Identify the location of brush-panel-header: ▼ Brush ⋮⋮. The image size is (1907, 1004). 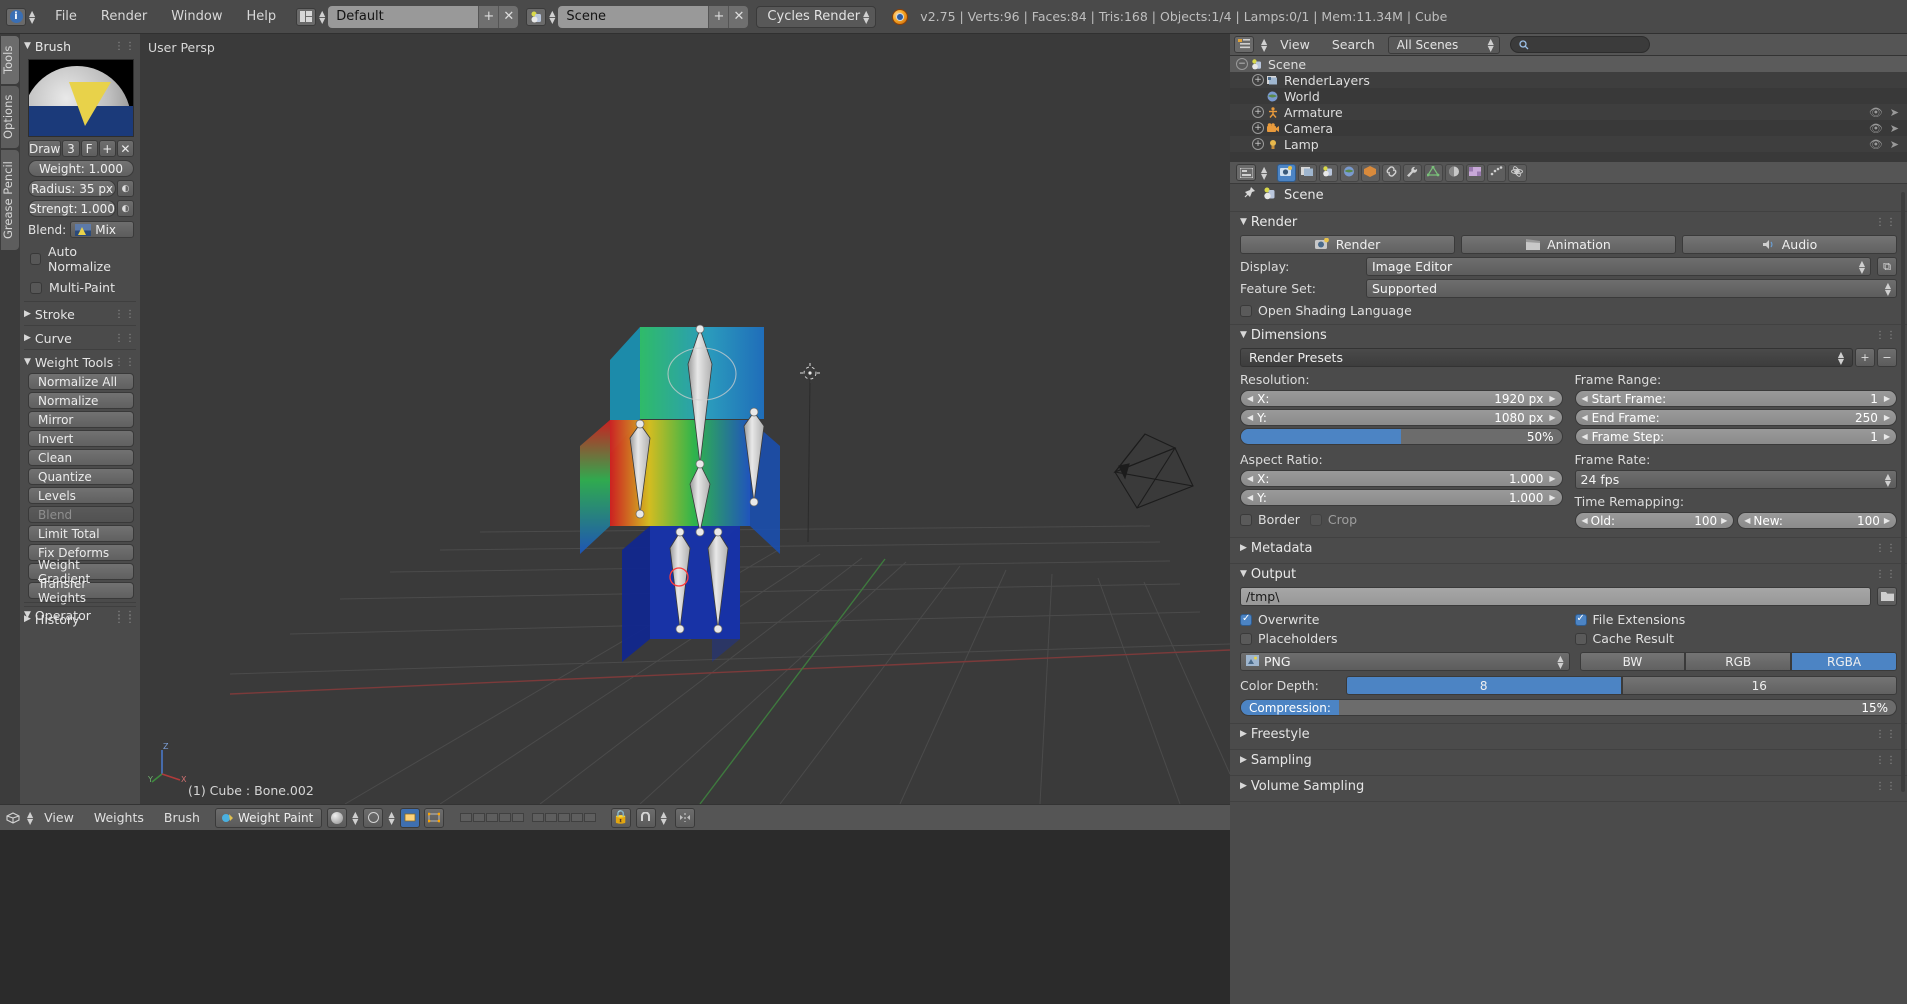
(80, 46).